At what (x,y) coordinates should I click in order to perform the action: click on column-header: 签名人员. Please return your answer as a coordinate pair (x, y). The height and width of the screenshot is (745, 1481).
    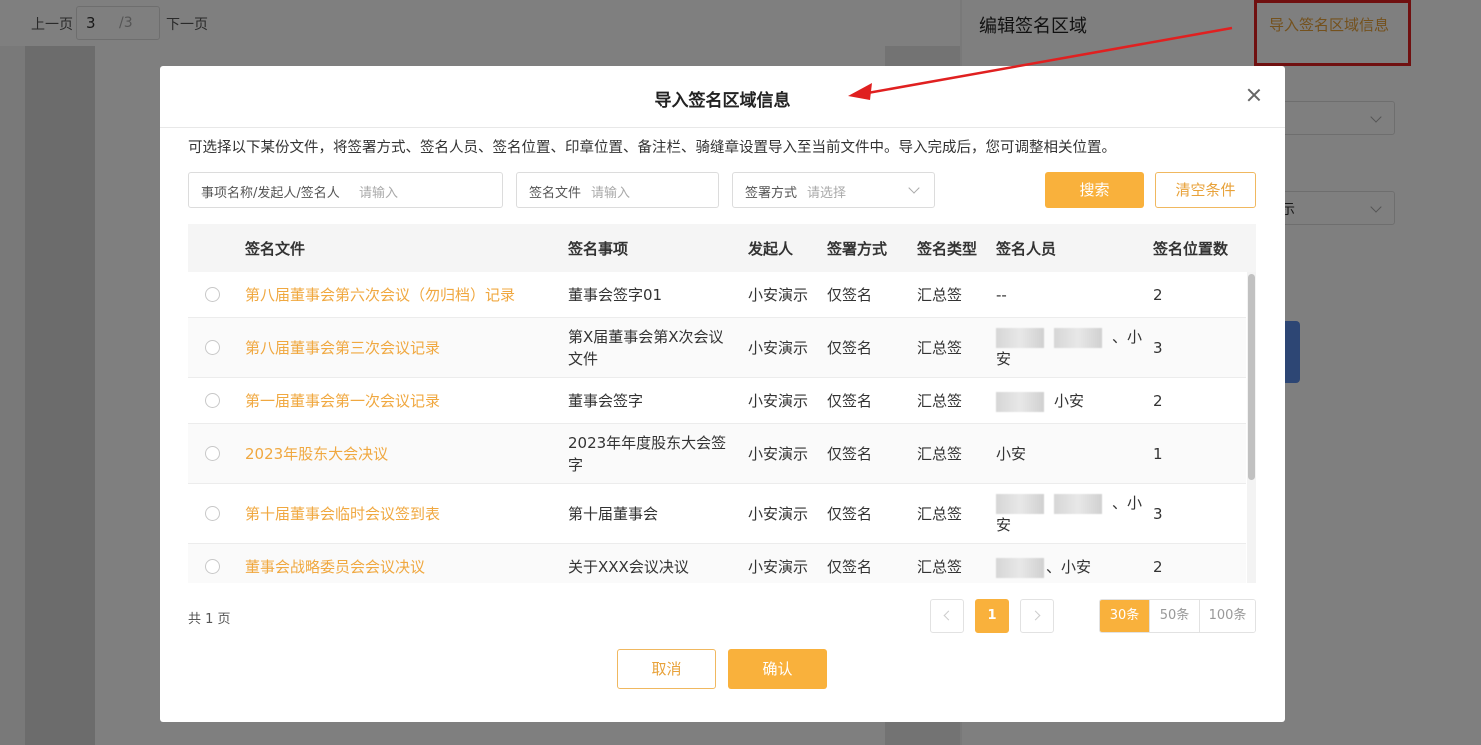
    Looking at the image, I should click on (1026, 249).